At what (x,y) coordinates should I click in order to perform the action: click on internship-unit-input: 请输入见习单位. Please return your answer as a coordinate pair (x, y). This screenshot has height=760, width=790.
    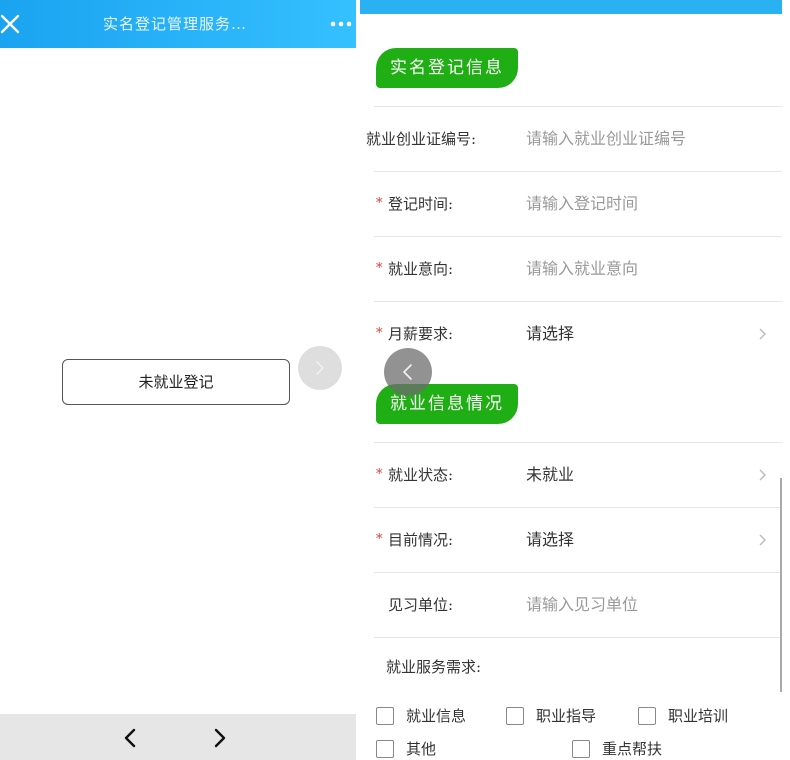
    Looking at the image, I should click on (582, 605).